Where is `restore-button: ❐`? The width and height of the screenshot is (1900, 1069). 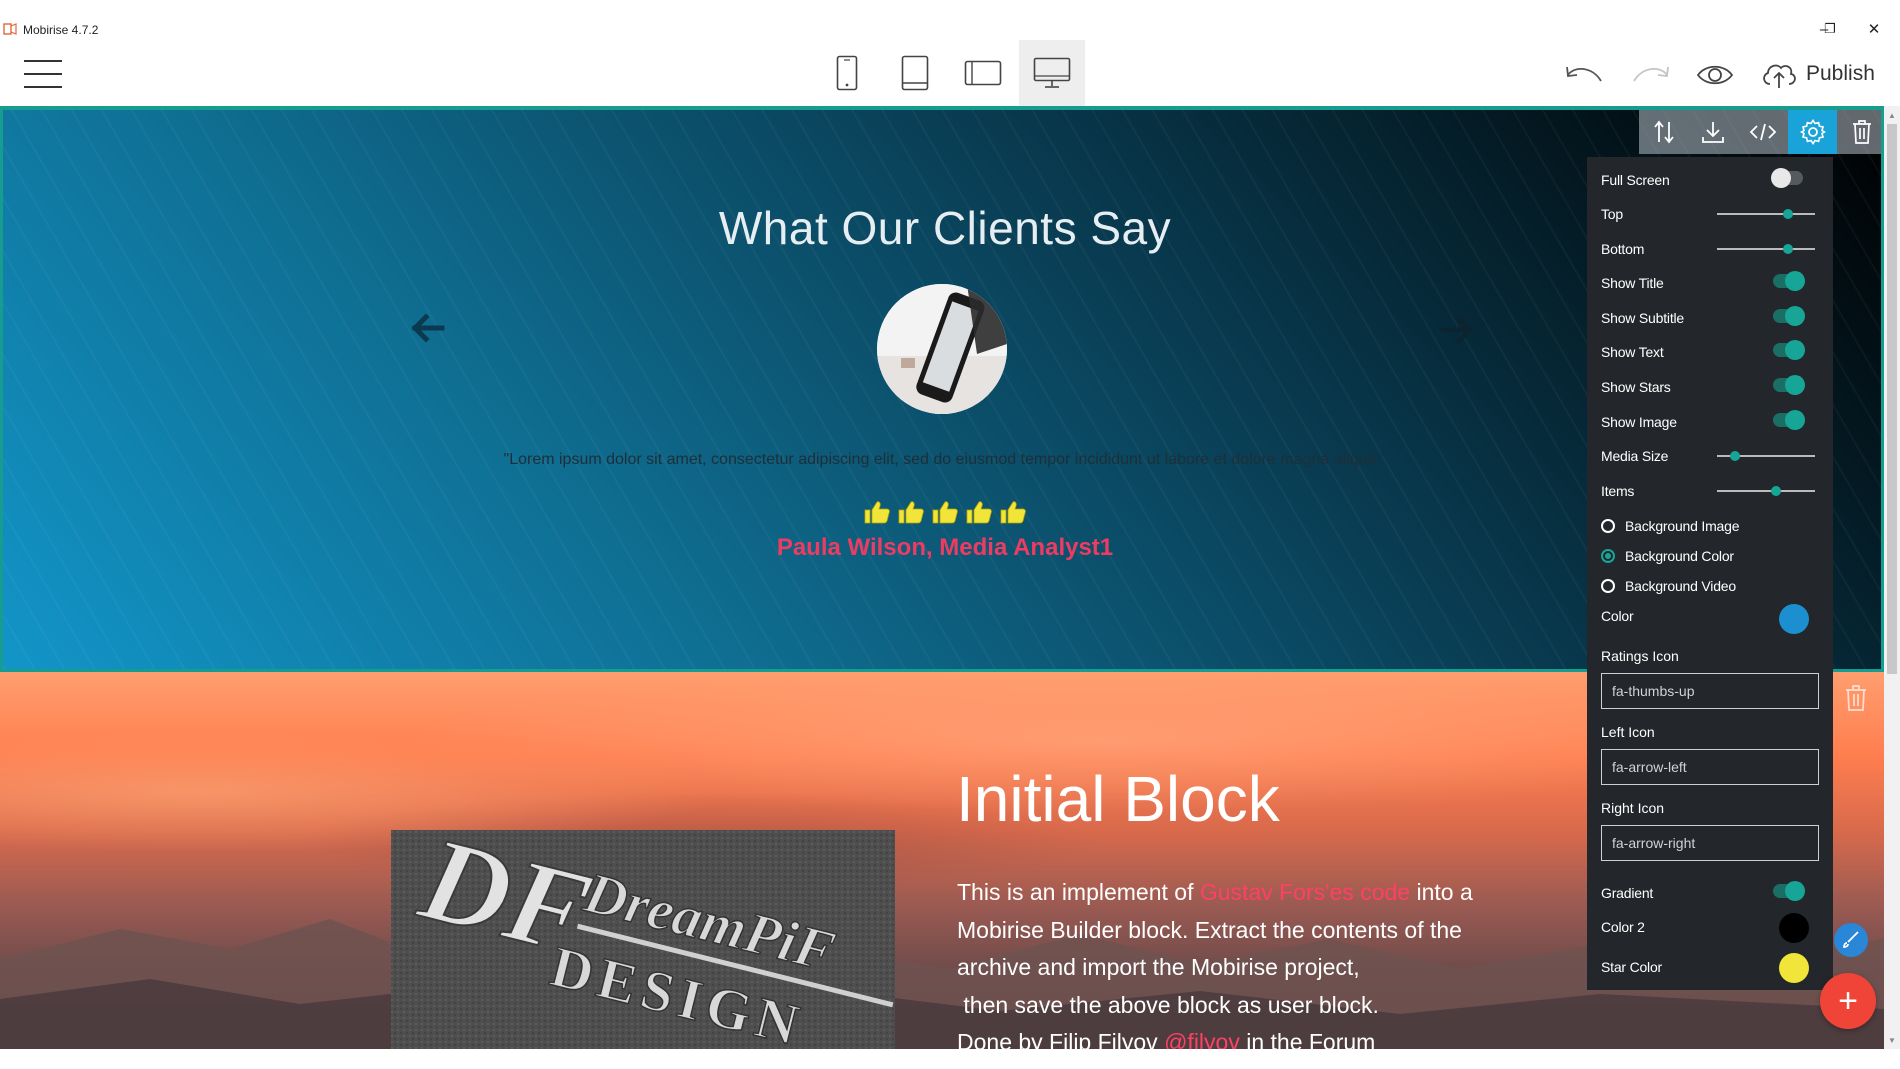
restore-button: ❐ is located at coordinates (1830, 29).